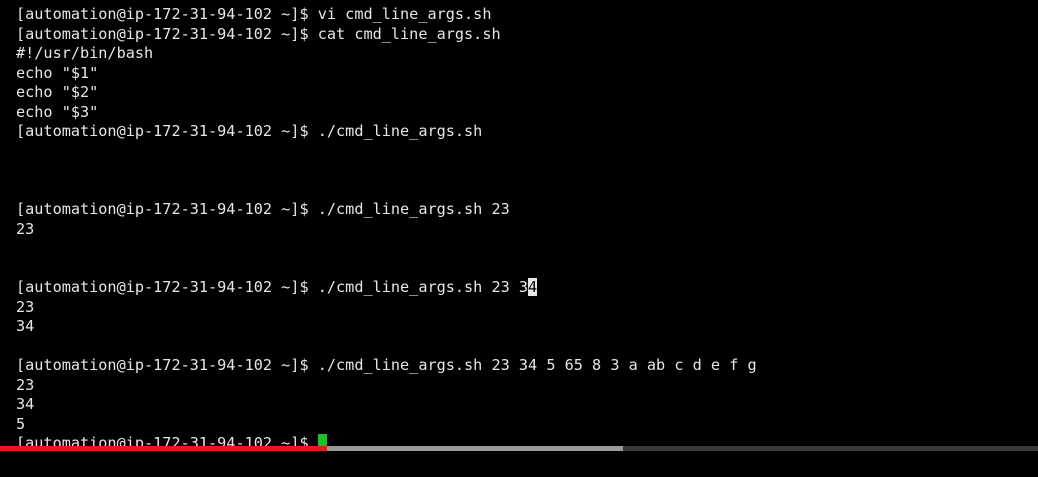  I want to click on text-selection: 4, so click(533, 287).